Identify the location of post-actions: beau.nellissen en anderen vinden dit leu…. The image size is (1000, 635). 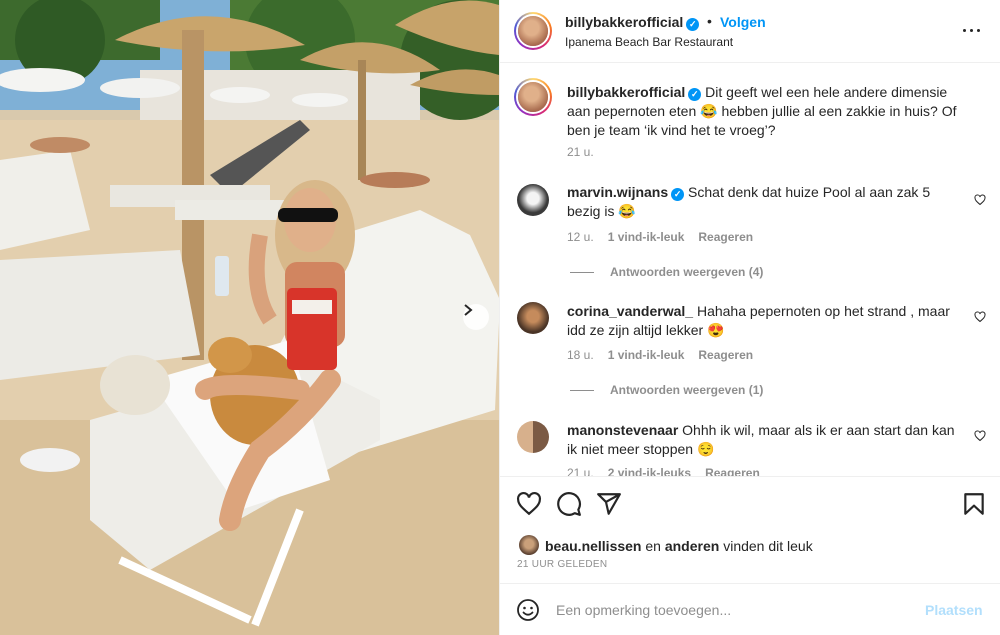
(750, 529).